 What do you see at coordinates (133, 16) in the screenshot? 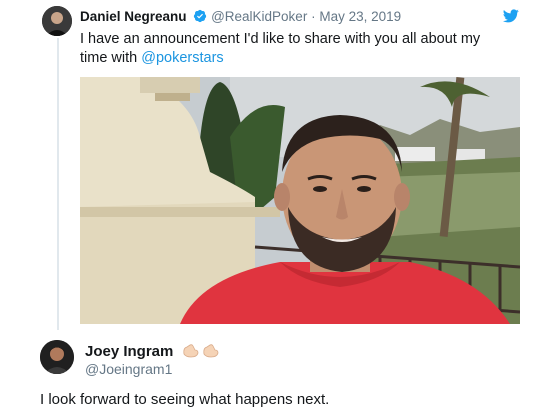
I see `display-name: Daniel Negreanu` at bounding box center [133, 16].